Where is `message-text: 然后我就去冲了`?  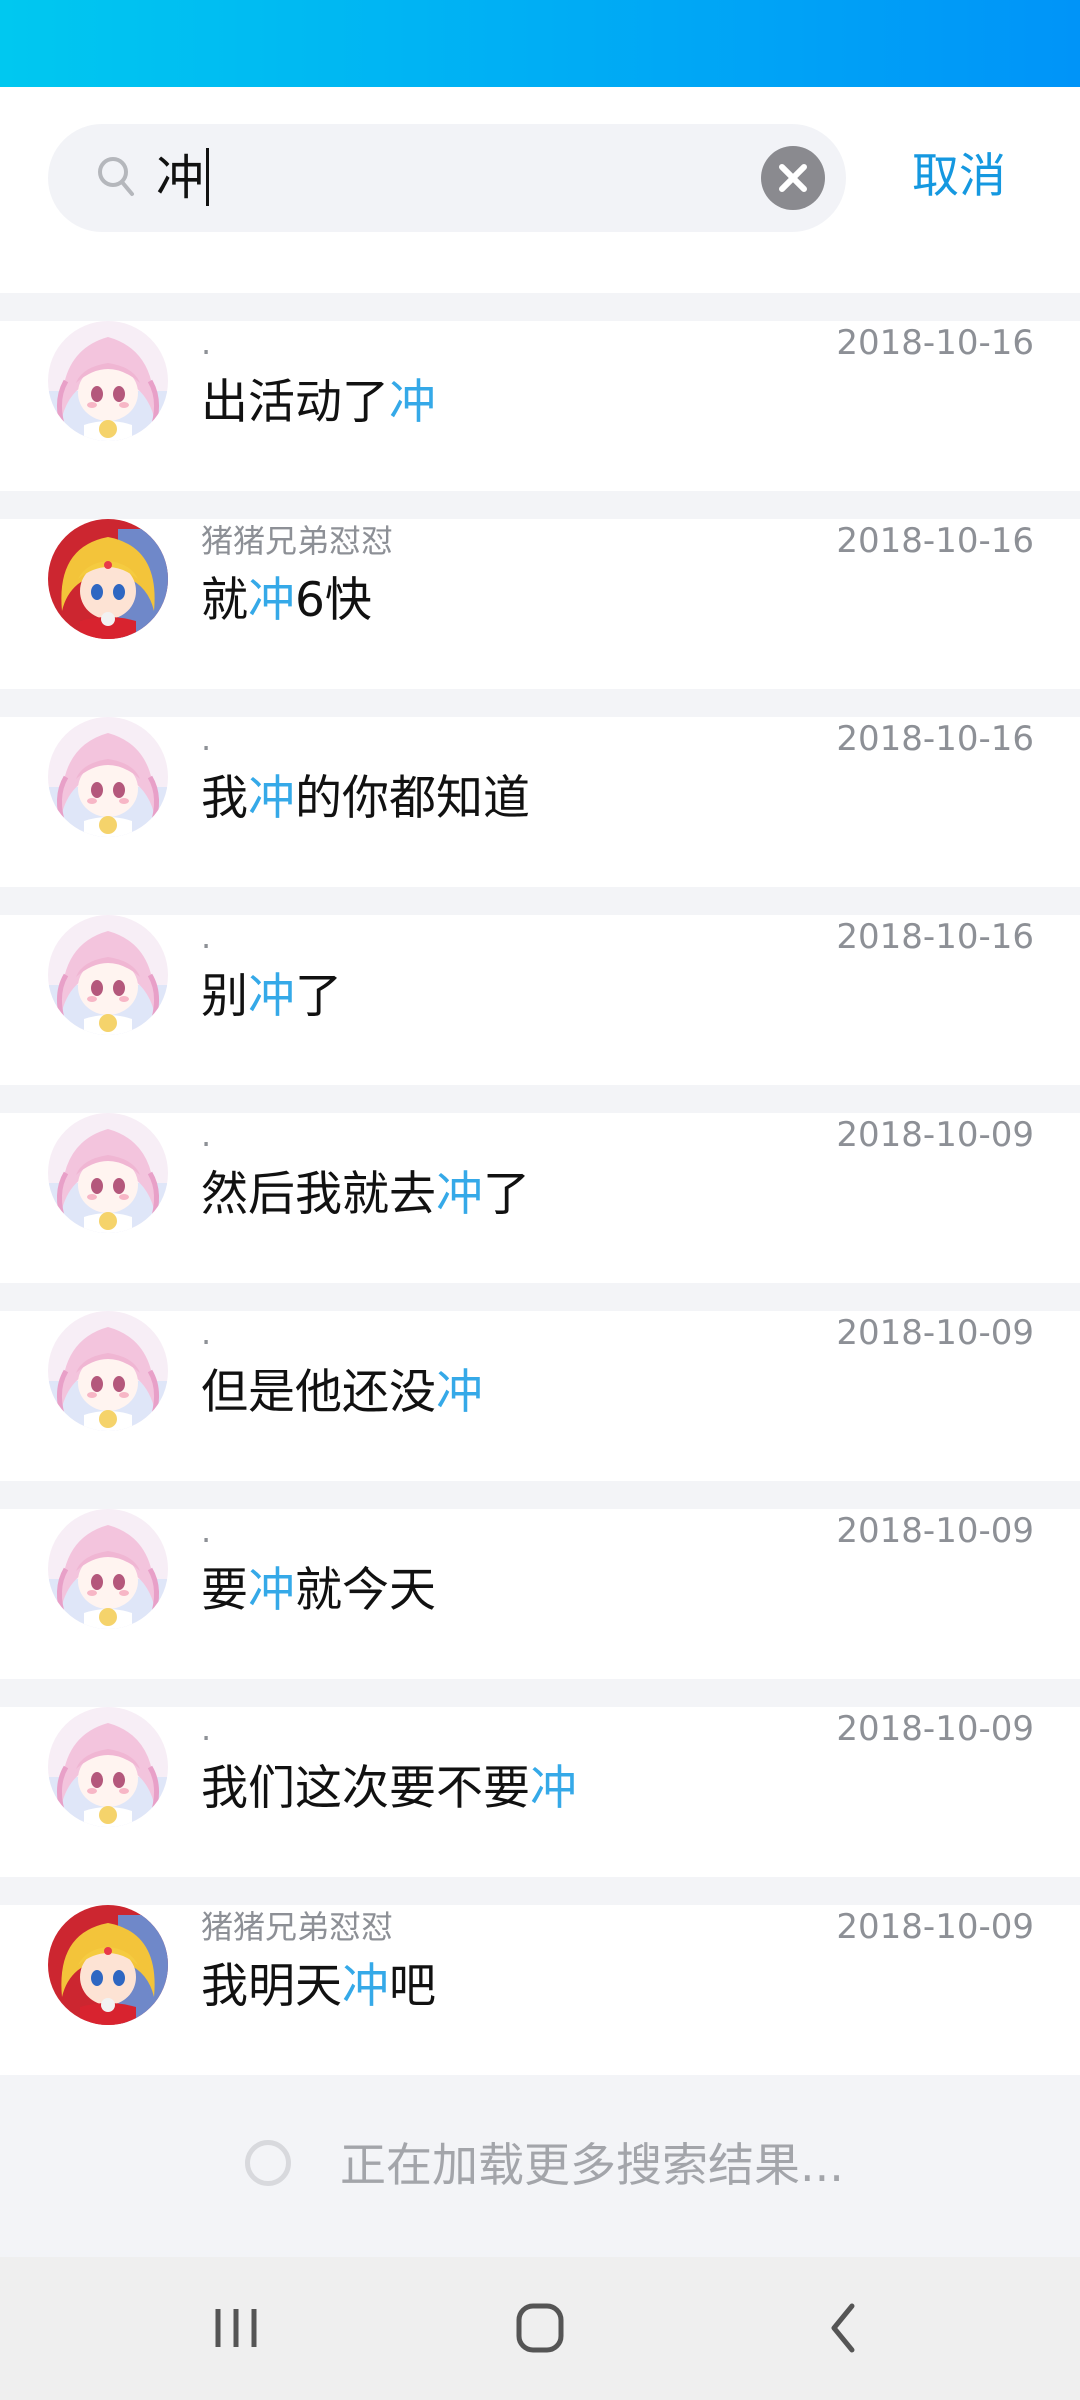 message-text: 然后我就去冲了 is located at coordinates (365, 1195).